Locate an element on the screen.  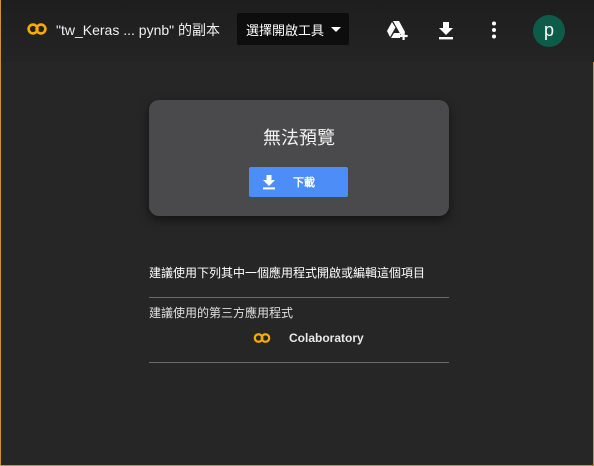
open-with-label: 選擇開啟工具 is located at coordinates (285, 31).